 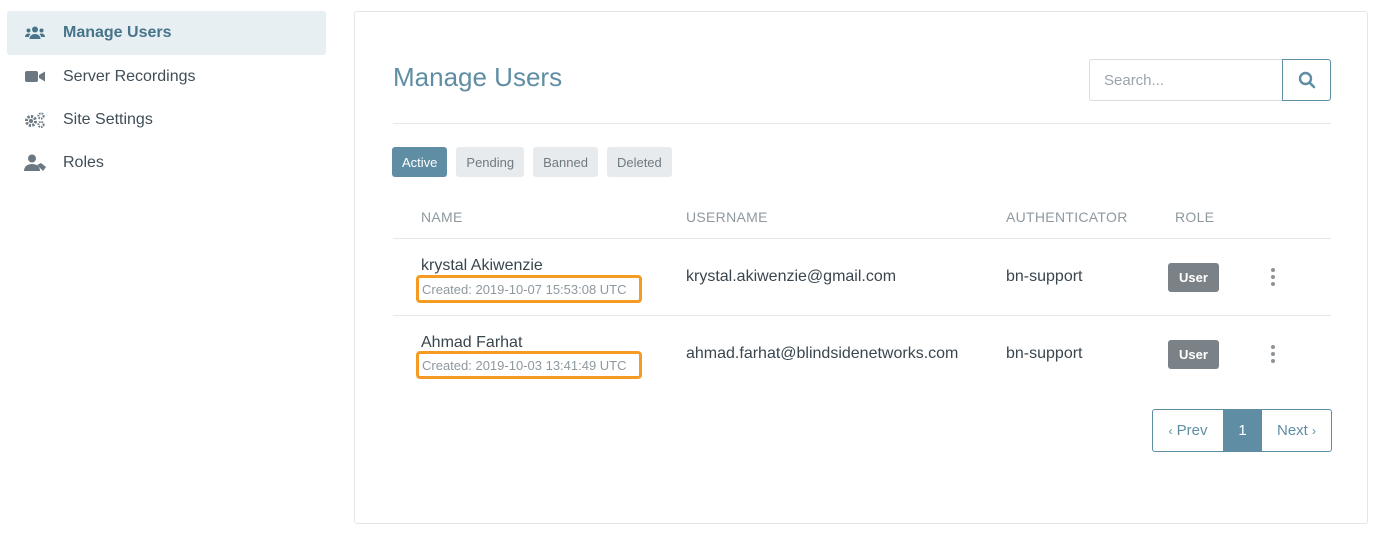 What do you see at coordinates (565, 162) in the screenshot?
I see `tab-banned: Banned` at bounding box center [565, 162].